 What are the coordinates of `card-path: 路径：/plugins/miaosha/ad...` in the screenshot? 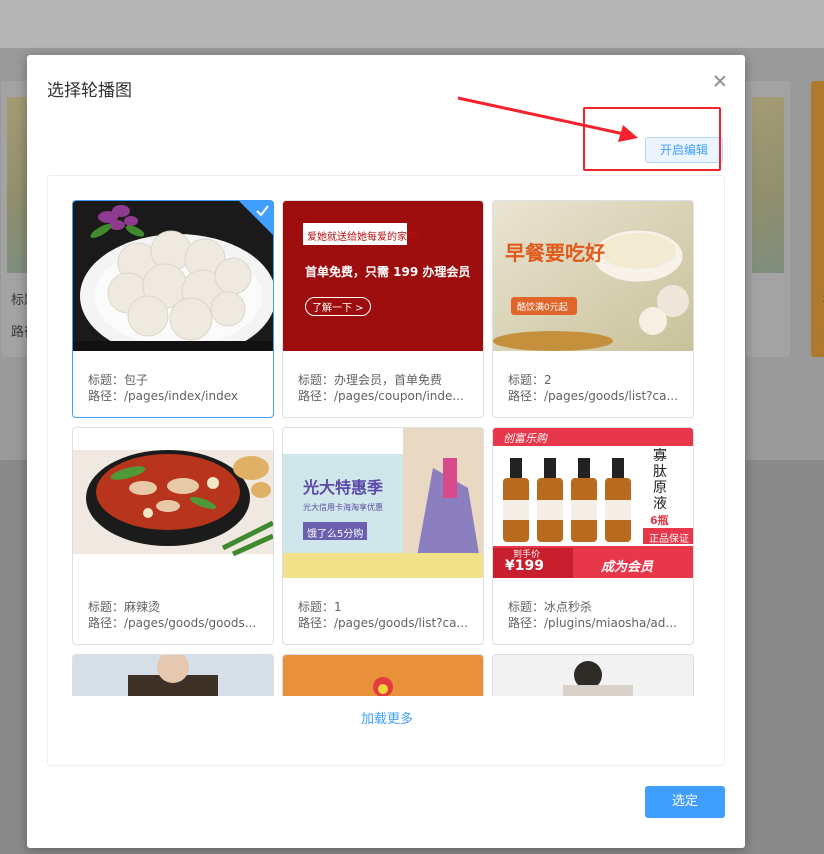 It's located at (592, 623).